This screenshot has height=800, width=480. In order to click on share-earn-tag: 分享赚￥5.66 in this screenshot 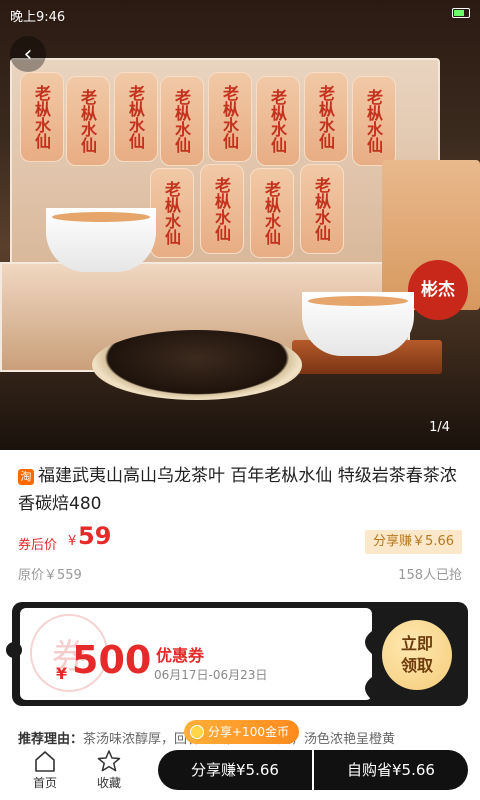, I will do `click(413, 542)`.